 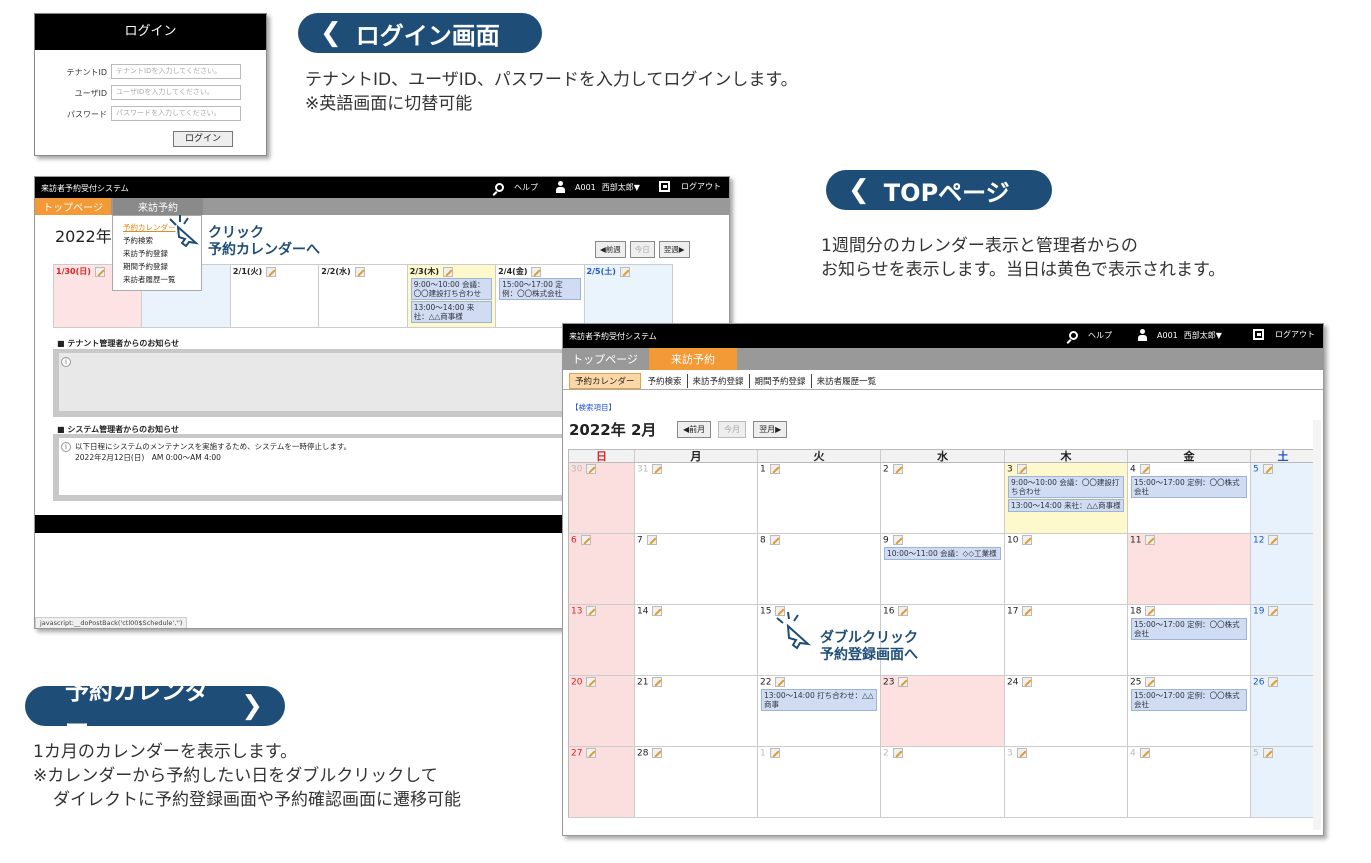 I want to click on calendar-day-cell: 6, so click(x=602, y=569).